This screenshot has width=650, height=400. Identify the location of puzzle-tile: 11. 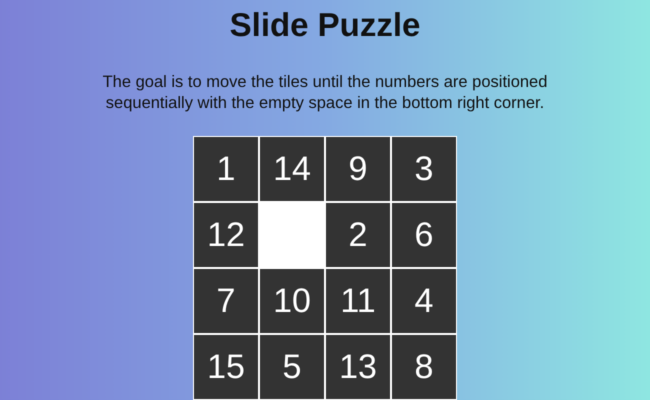
(358, 301).